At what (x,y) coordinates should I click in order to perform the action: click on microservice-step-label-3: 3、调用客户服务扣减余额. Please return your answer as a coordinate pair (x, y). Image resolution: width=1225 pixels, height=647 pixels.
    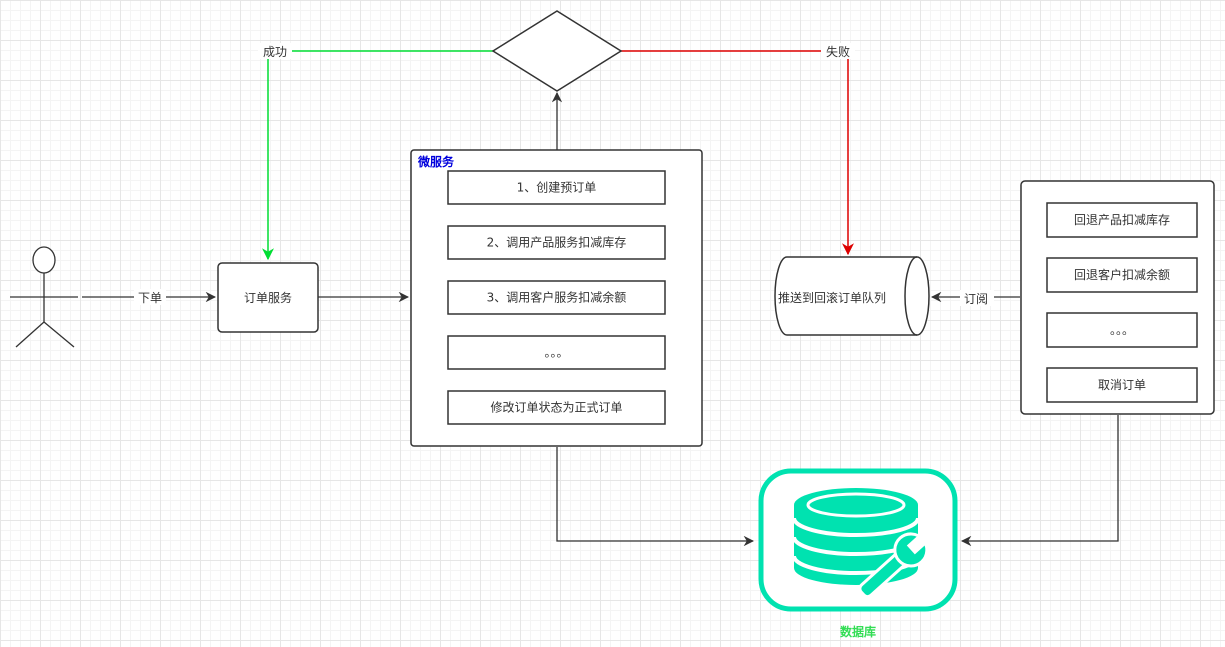
    Looking at the image, I should click on (557, 297).